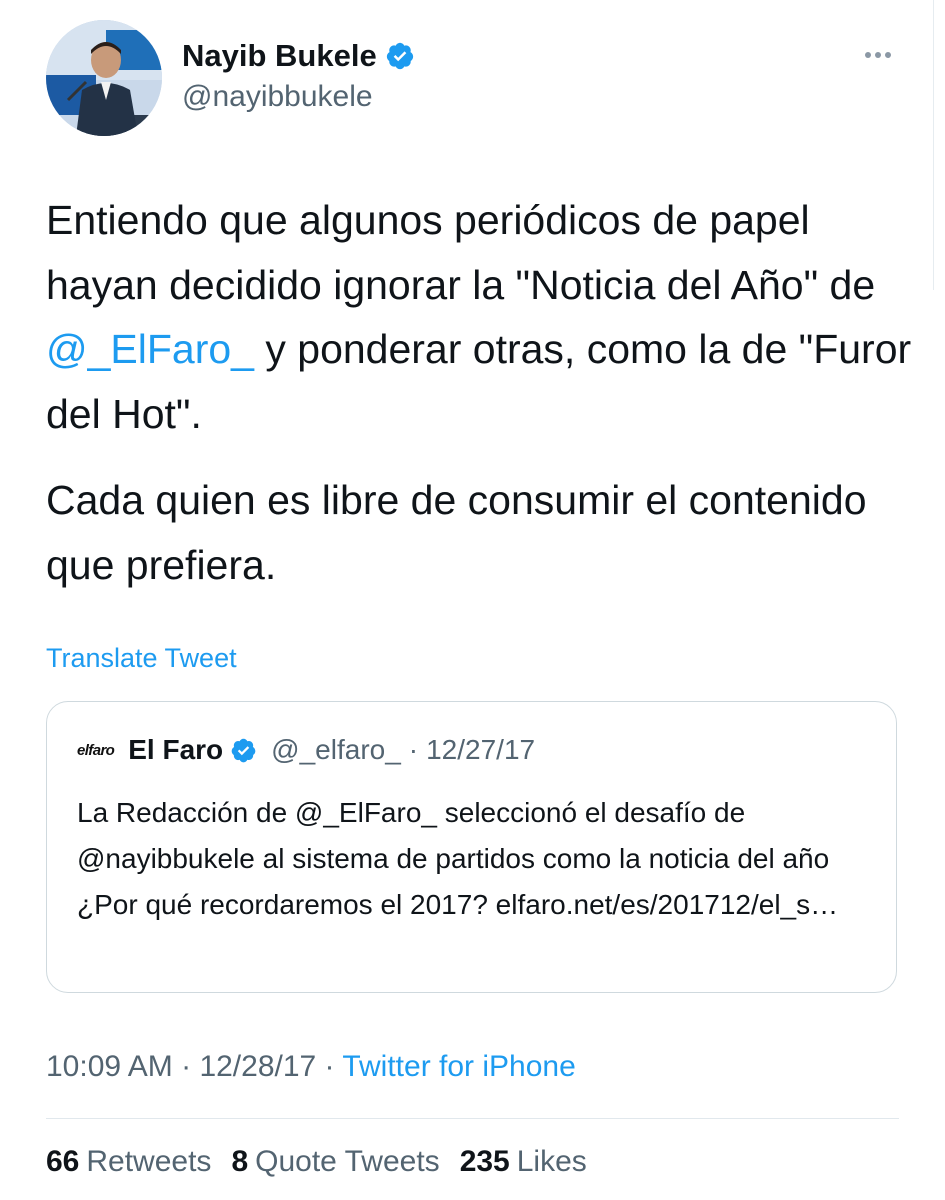 This screenshot has width=945, height=1200. Describe the element at coordinates (141, 658) in the screenshot. I see `translate-tweet-link: Translate Tweet` at that location.